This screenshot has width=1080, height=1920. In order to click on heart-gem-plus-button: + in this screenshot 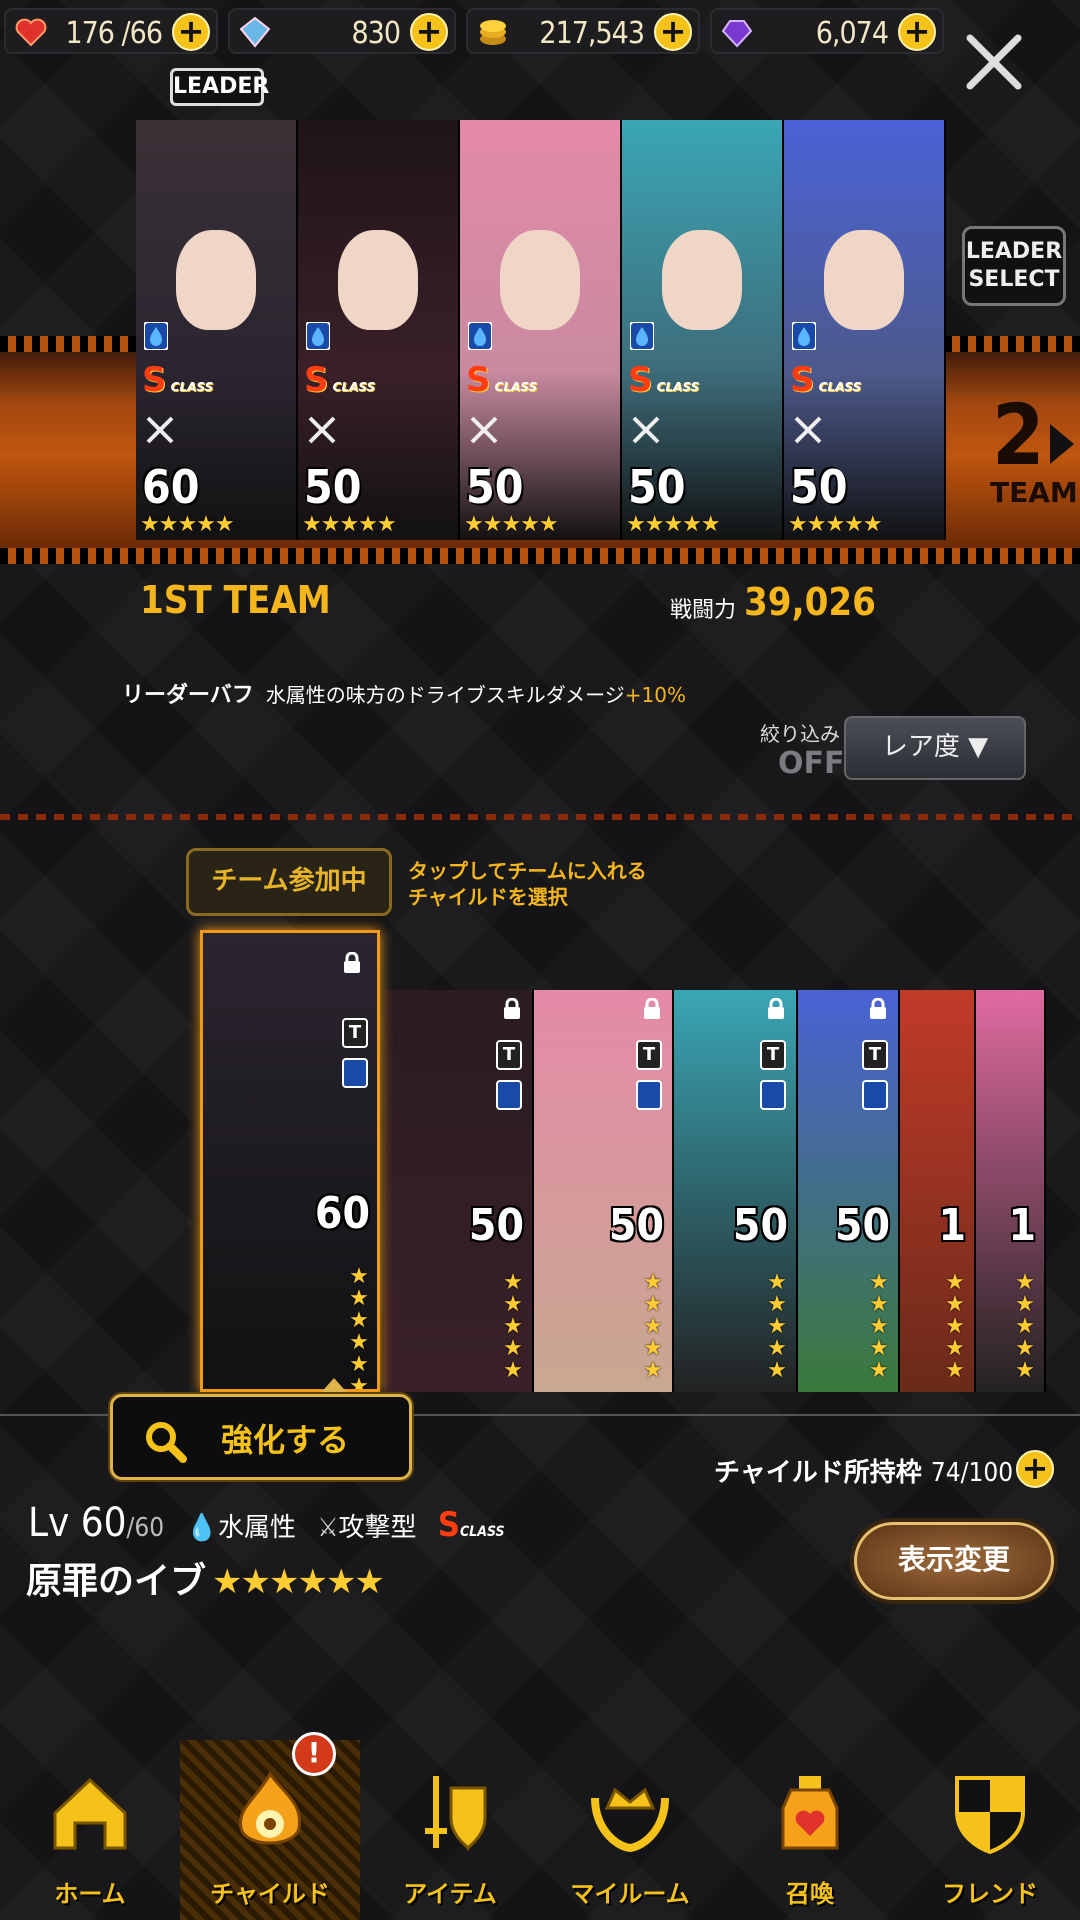, I will do `click(917, 32)`.